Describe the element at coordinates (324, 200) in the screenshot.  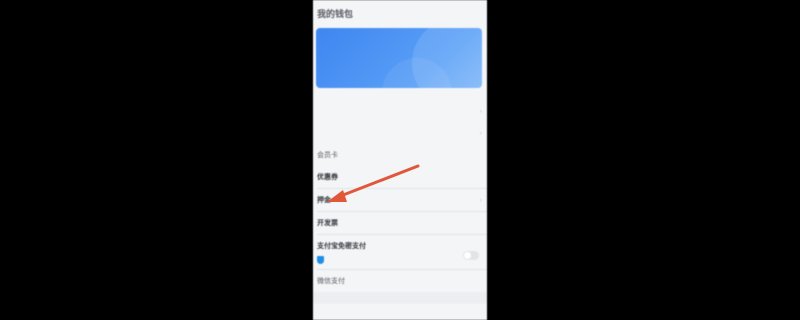
I see `deposit-label: 押金` at that location.